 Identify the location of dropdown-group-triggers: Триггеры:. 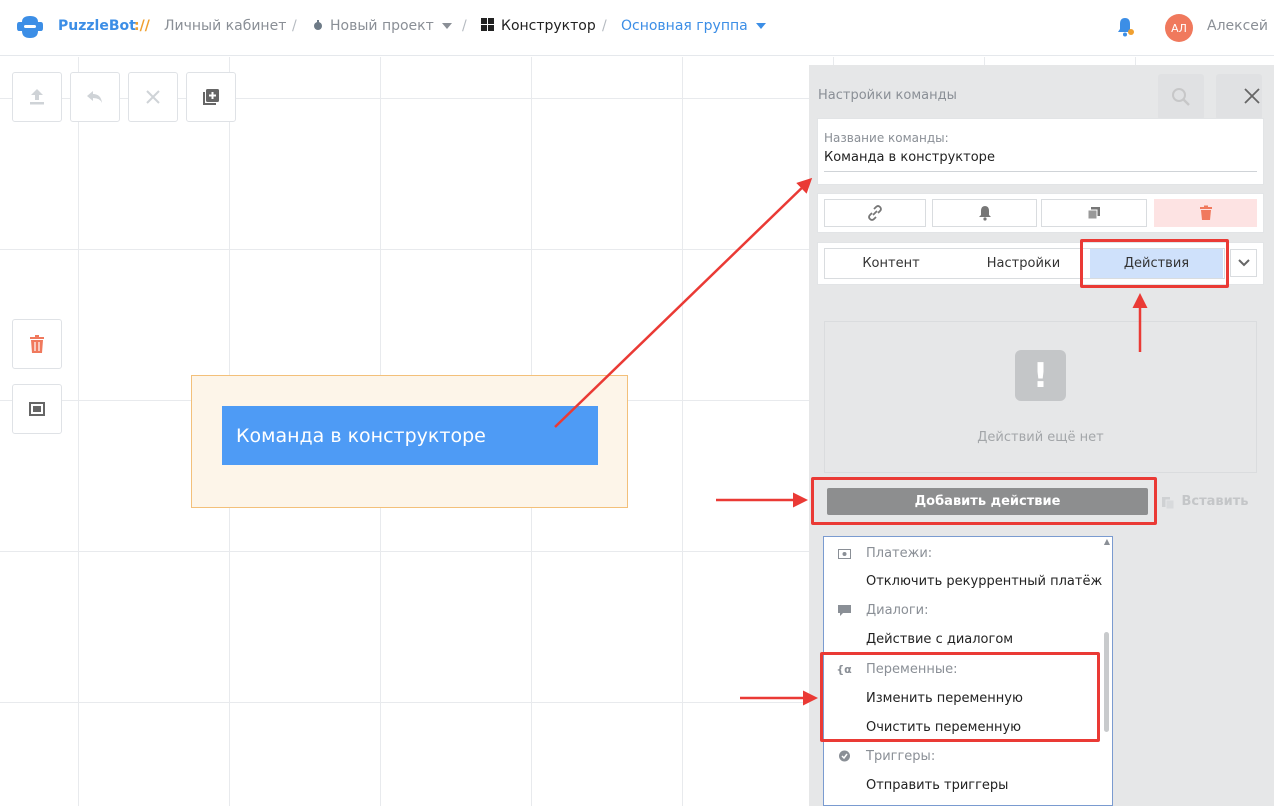
(964, 756).